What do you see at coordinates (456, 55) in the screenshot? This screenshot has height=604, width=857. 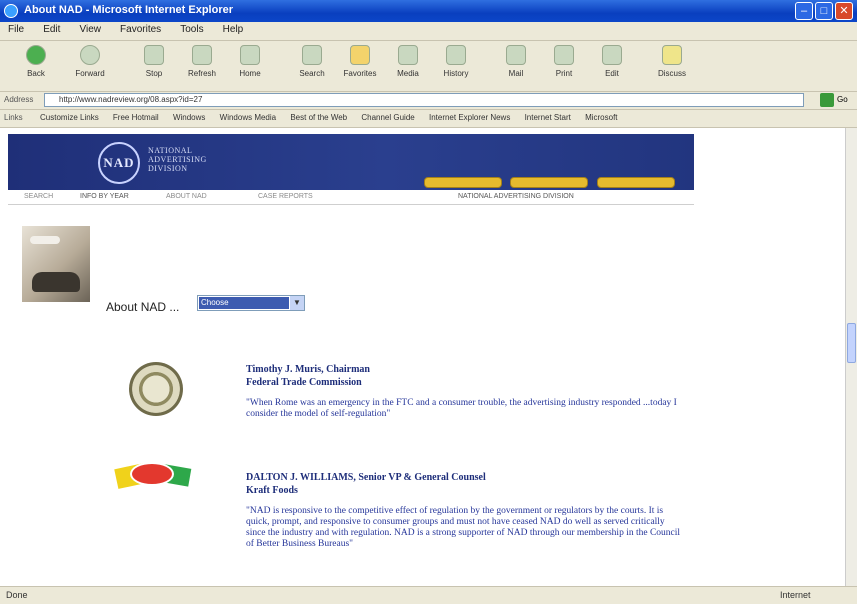 I see `history-icon` at bounding box center [456, 55].